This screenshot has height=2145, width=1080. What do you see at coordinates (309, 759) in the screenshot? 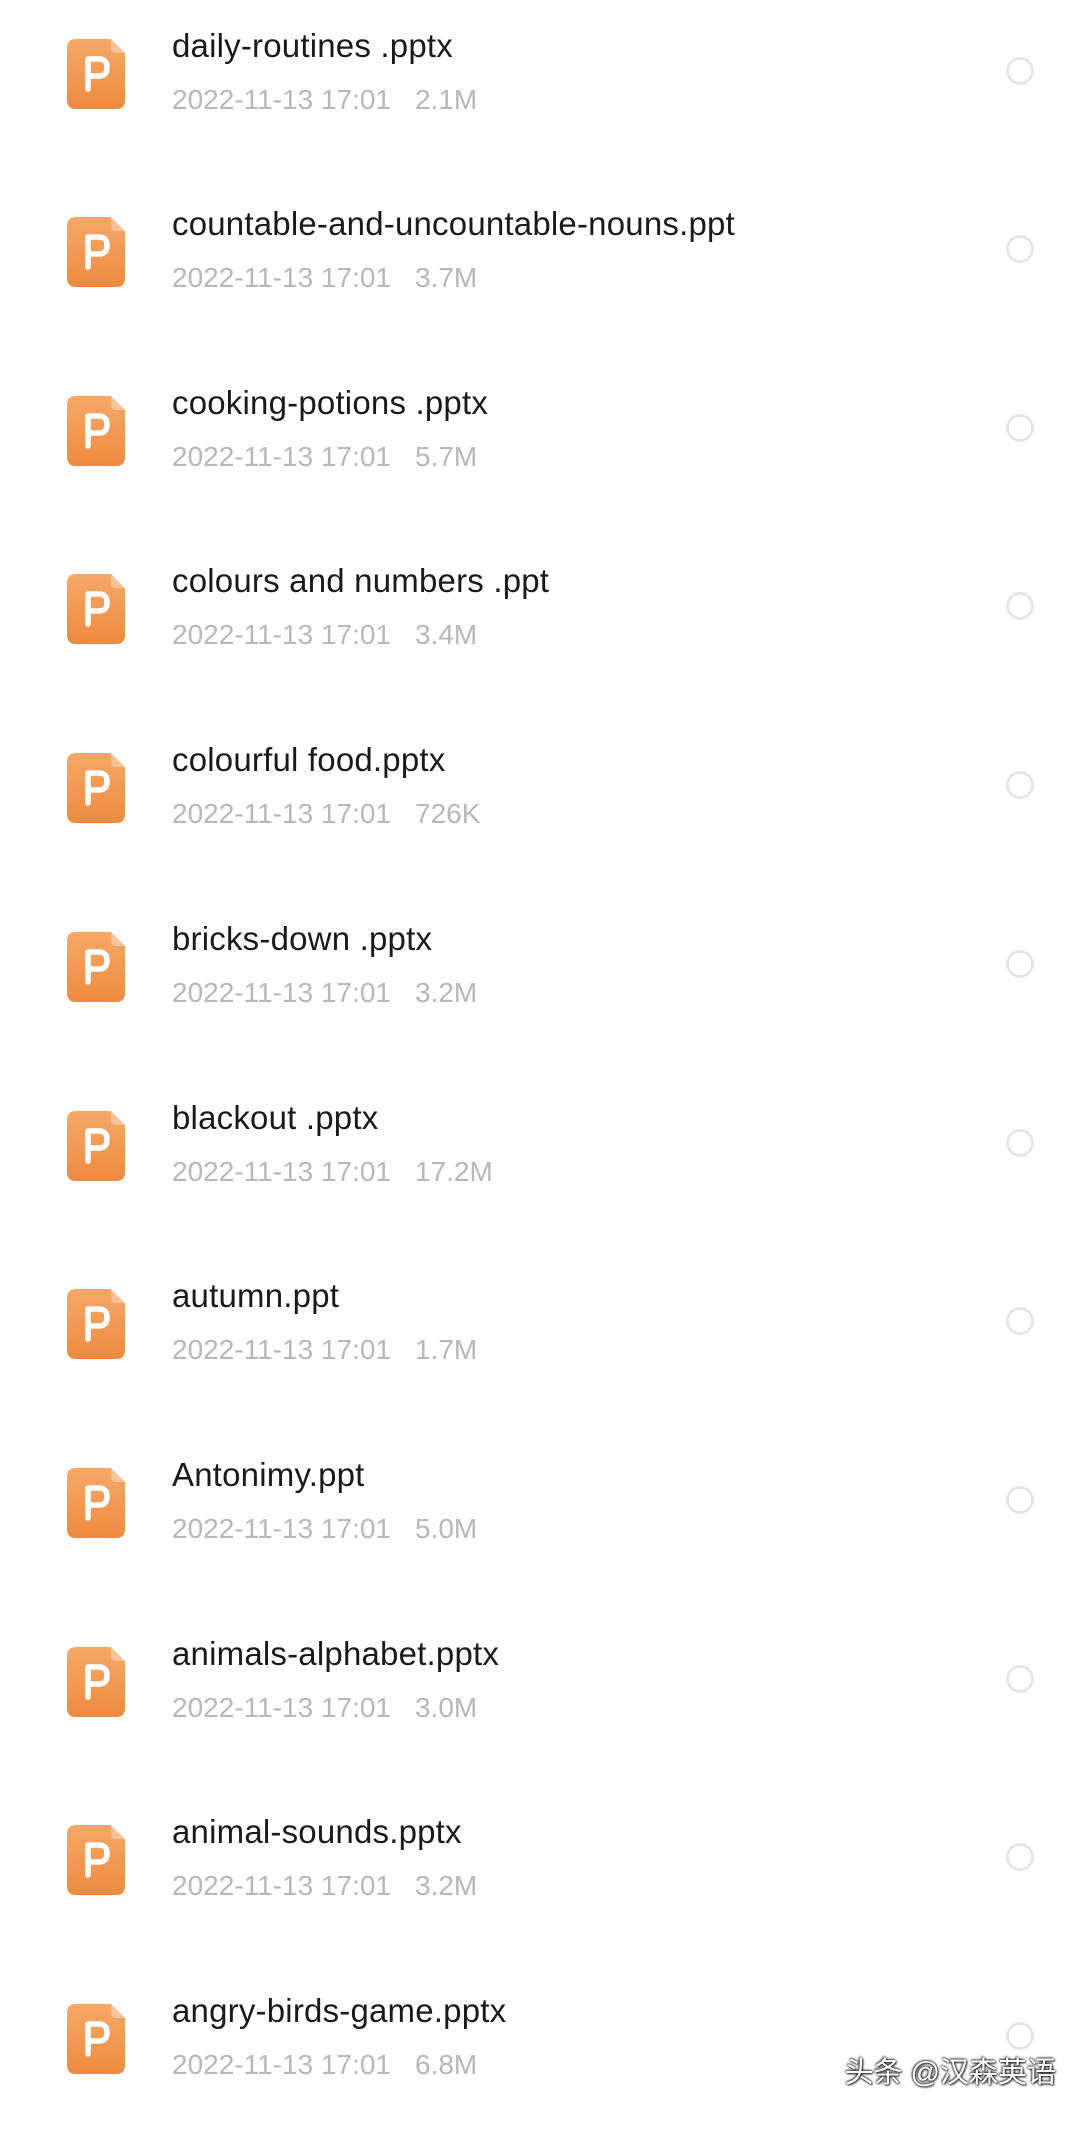
I see `file-name: colourful food.pptx` at bounding box center [309, 759].